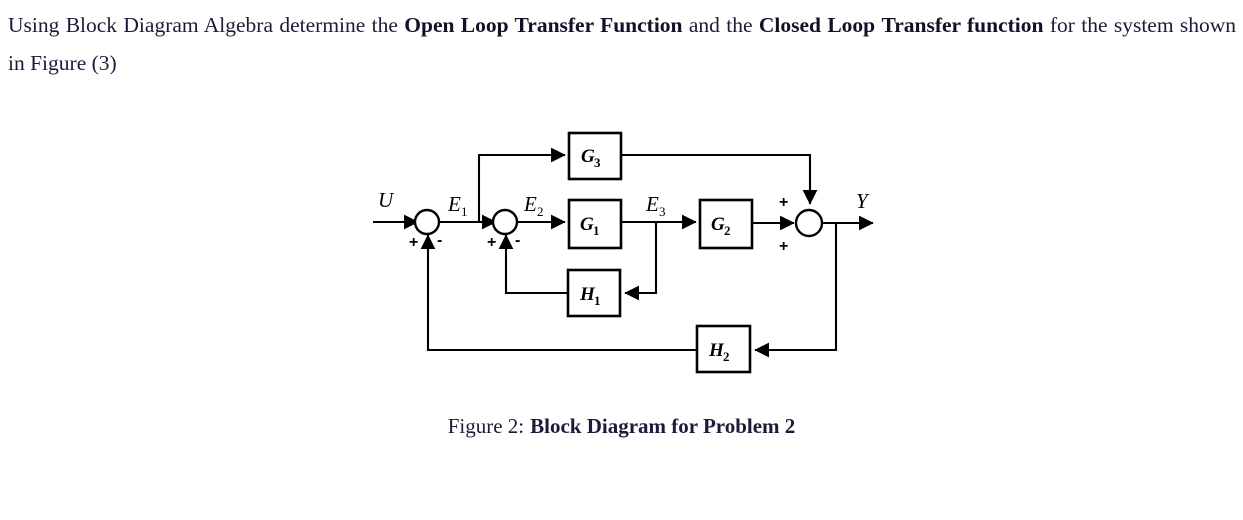 The width and height of the screenshot is (1243, 520). Describe the element at coordinates (503, 229) in the screenshot. I see `summing-junction-s2: + -` at that location.